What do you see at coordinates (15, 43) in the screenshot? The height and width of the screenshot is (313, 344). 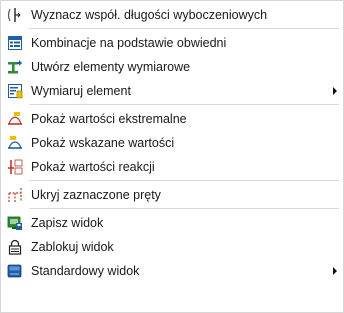 I see `envelope-combinations-icon` at bounding box center [15, 43].